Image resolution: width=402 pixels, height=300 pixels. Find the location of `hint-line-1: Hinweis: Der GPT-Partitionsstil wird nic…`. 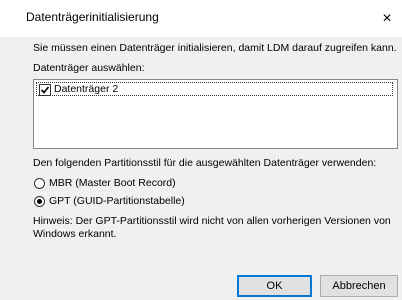

hint-line-1: Hinweis: Der GPT-Partitionsstil wird nic… is located at coordinates (212, 221).